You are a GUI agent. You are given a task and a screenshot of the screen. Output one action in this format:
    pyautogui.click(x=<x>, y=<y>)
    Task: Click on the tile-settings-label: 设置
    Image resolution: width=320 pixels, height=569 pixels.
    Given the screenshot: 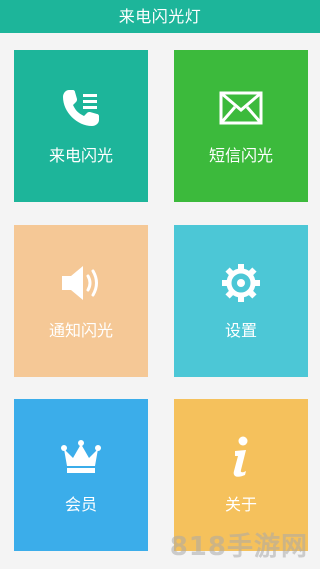 What is the action you would take?
    pyautogui.click(x=240, y=330)
    